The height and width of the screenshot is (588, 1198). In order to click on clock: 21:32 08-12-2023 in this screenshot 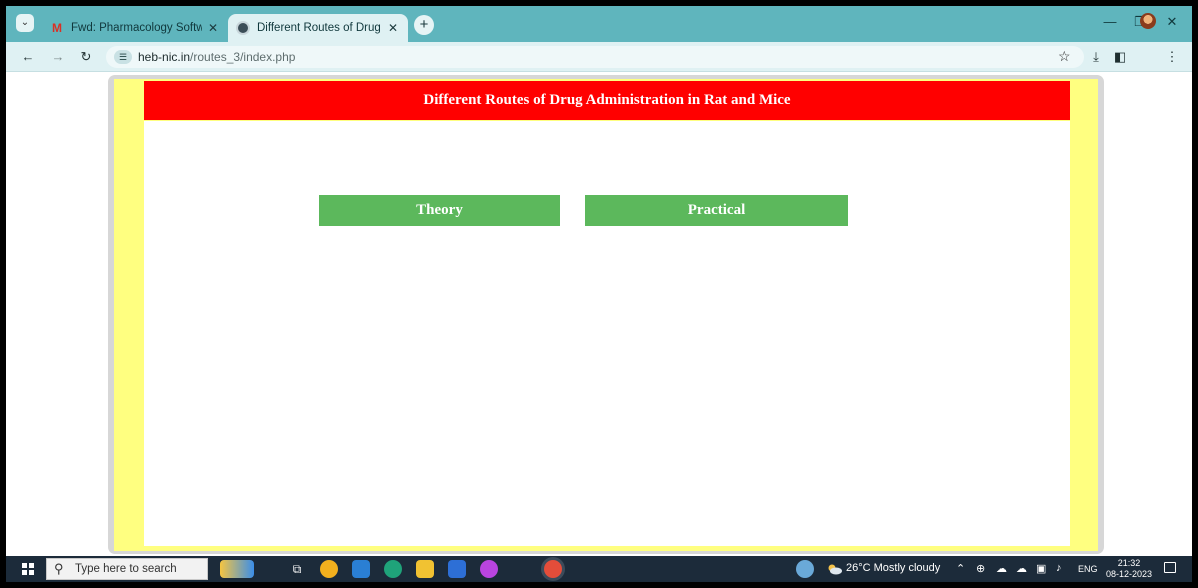, I will do `click(1129, 569)`.